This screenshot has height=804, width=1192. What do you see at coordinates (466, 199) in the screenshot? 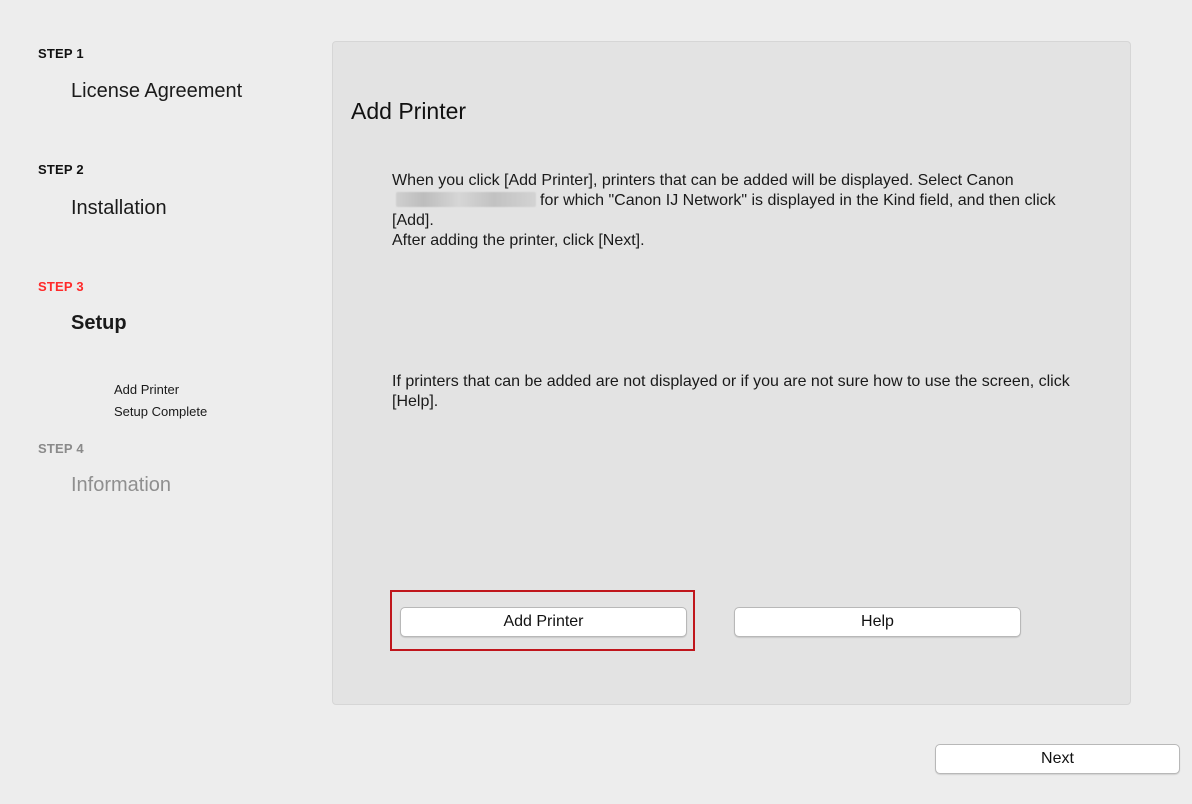
I see `redacted-model-name` at bounding box center [466, 199].